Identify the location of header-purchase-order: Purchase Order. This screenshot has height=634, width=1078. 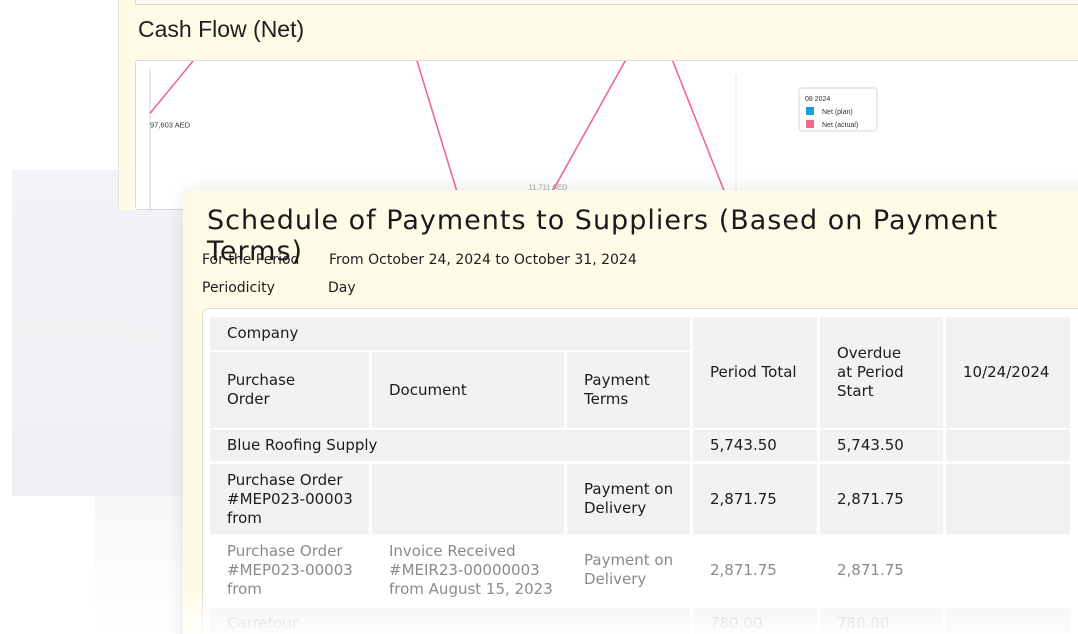
(289, 390).